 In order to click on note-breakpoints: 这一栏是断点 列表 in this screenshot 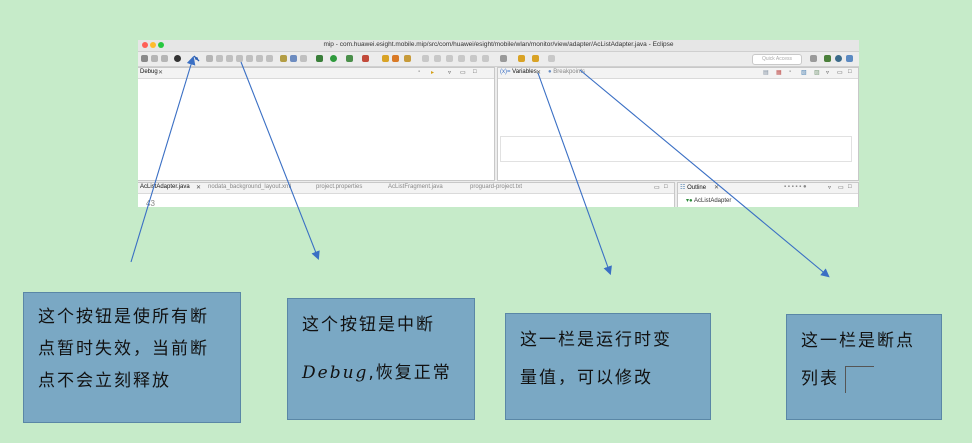, I will do `click(864, 367)`.